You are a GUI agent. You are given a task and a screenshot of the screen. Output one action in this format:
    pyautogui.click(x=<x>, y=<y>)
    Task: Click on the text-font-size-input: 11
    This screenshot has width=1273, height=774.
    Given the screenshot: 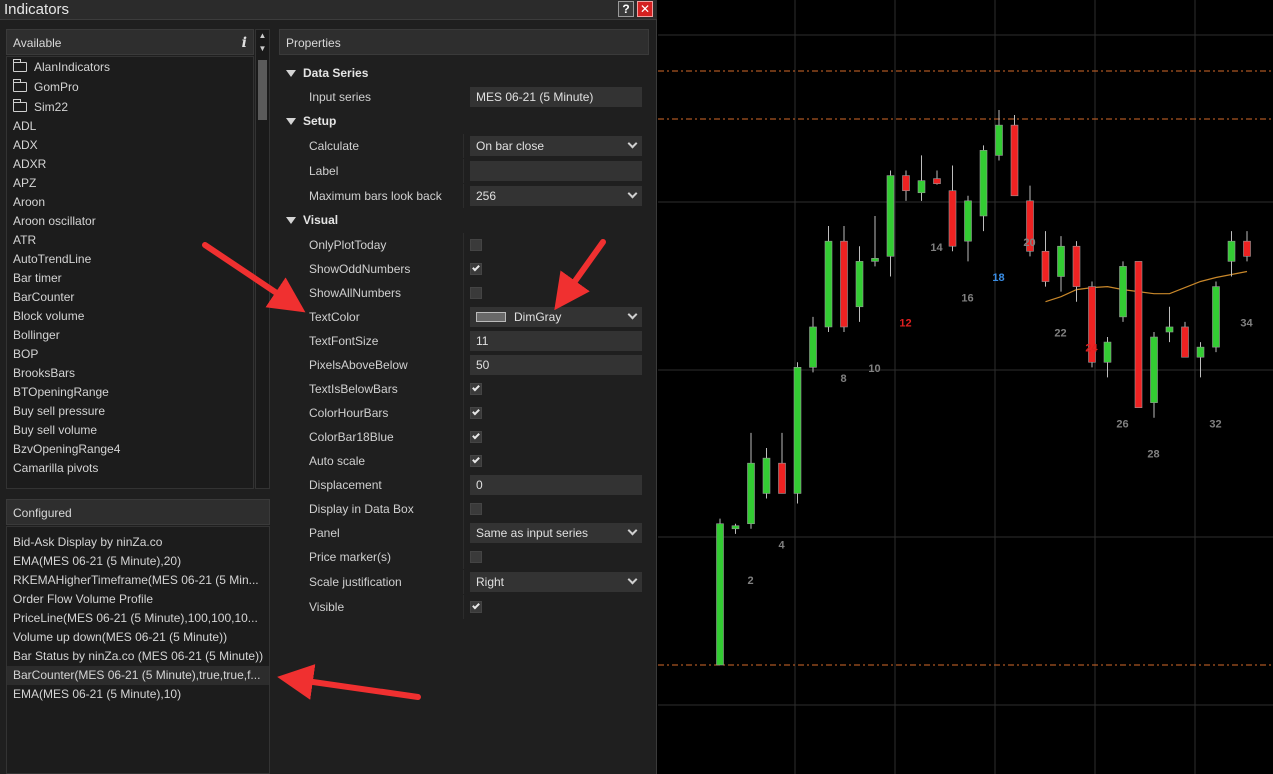 What is the action you would take?
    pyautogui.click(x=556, y=341)
    